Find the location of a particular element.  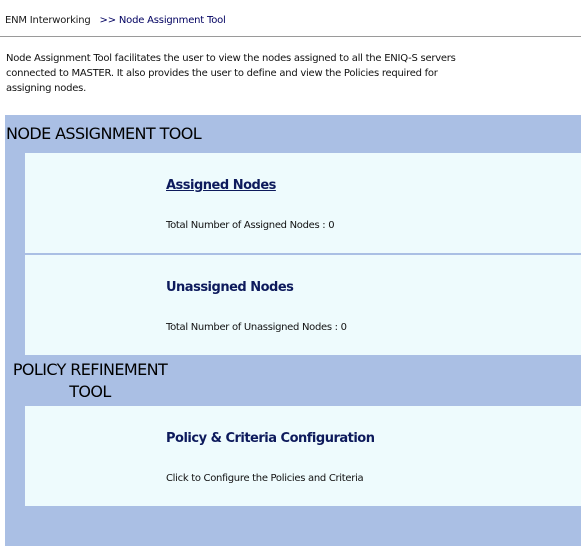

assigned-nodes-count: Total Number of Assigned Nodes : 0 is located at coordinates (250, 225).